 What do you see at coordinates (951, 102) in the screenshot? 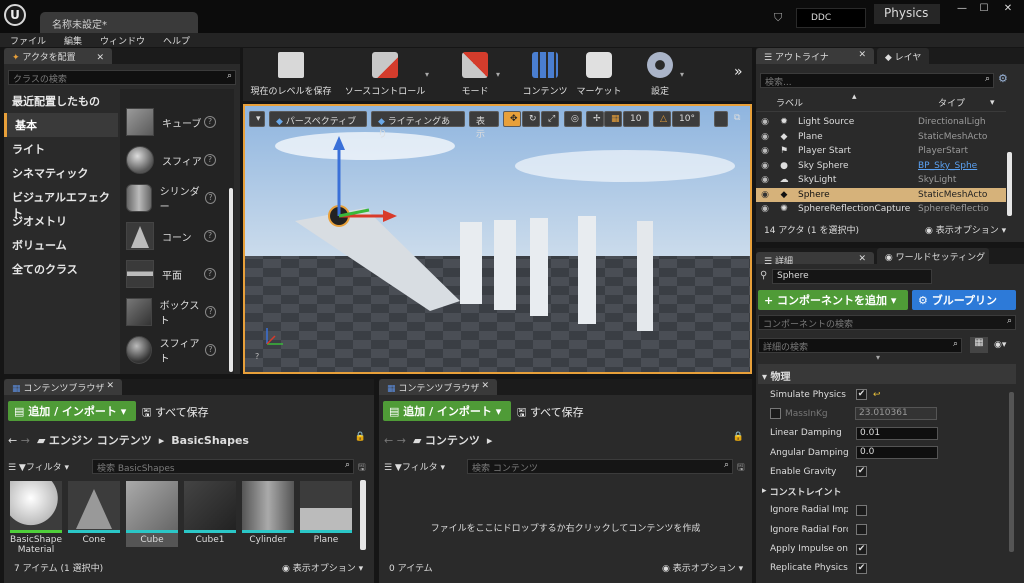
I see `column-type: タイプ` at bounding box center [951, 102].